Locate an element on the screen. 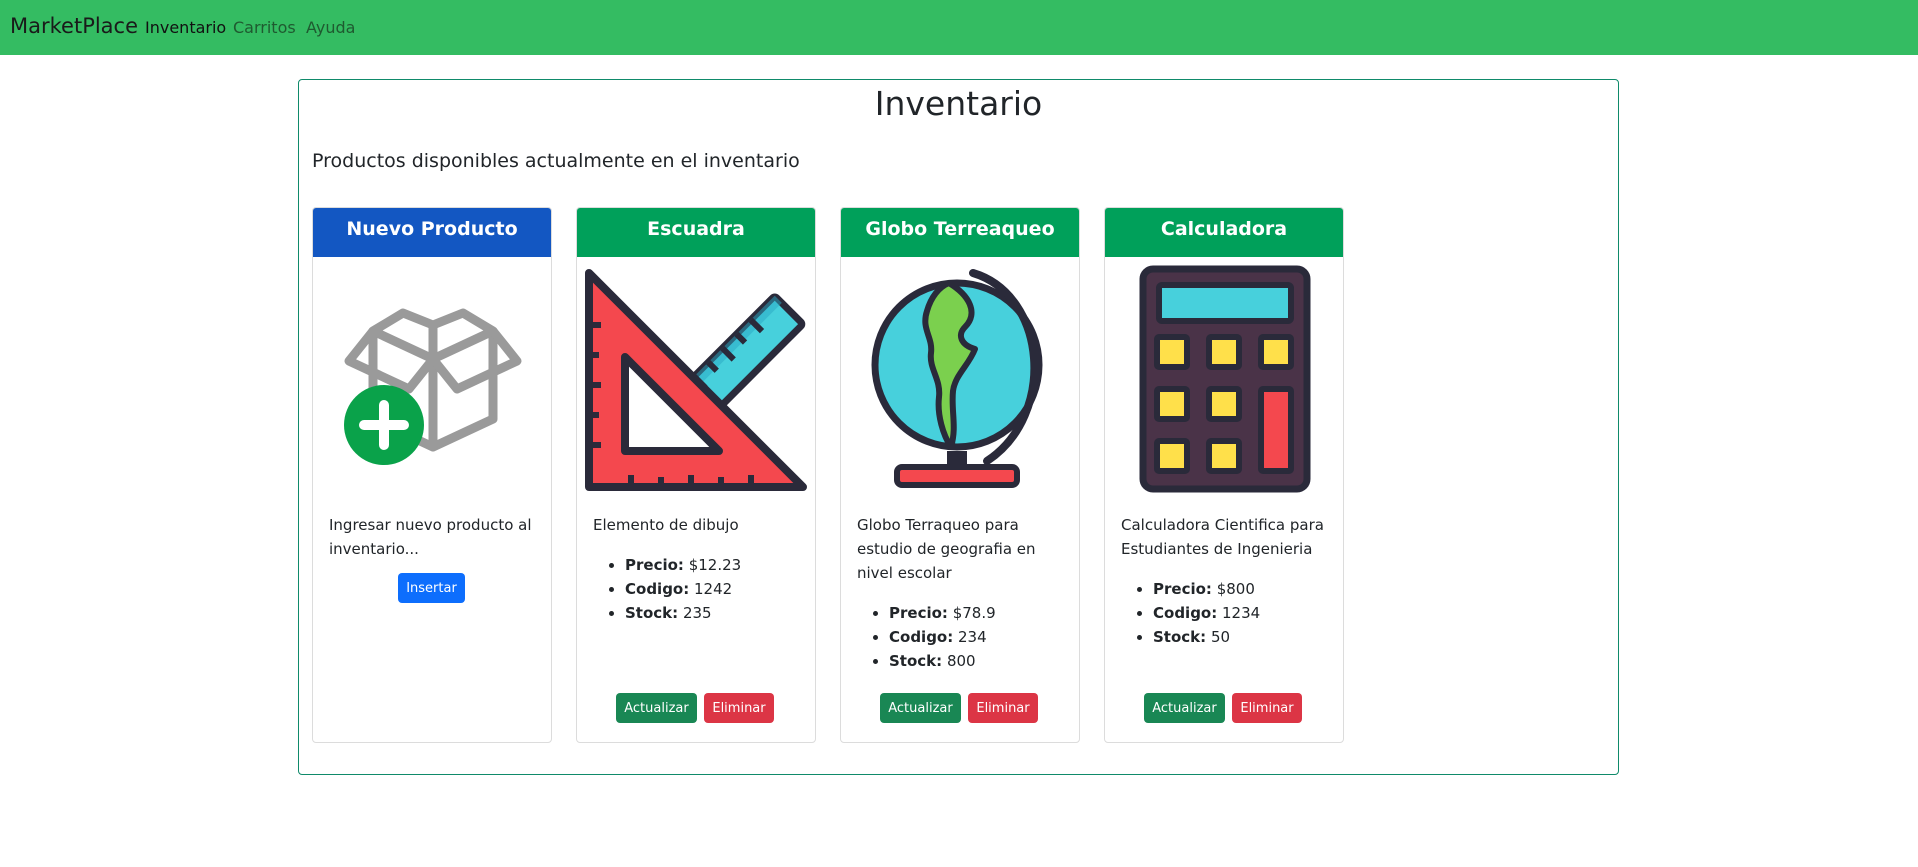 This screenshot has height=867, width=1918. product-details: Precio: $78.9 Codigo: 234 Stock: 800 is located at coordinates (979, 637).